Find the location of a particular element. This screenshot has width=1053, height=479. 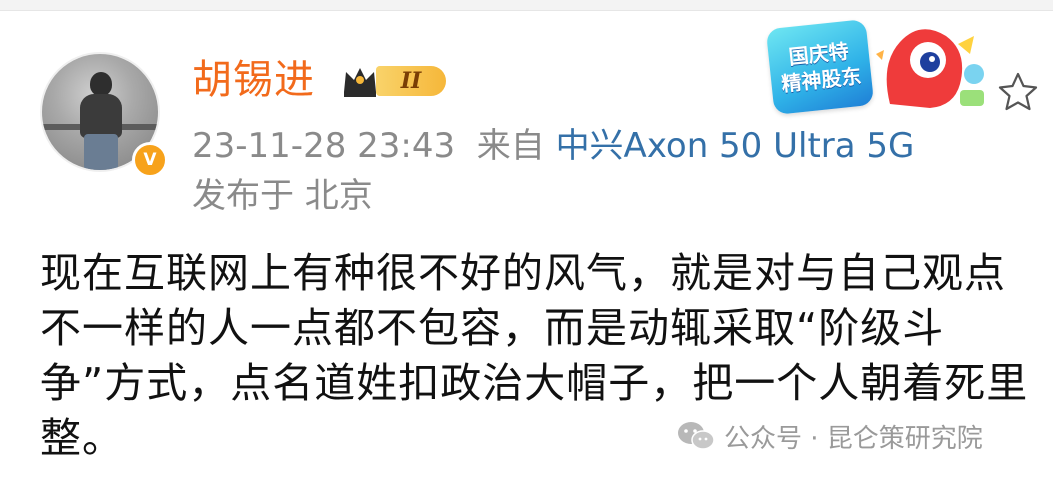

crown-icon is located at coordinates (360, 82).